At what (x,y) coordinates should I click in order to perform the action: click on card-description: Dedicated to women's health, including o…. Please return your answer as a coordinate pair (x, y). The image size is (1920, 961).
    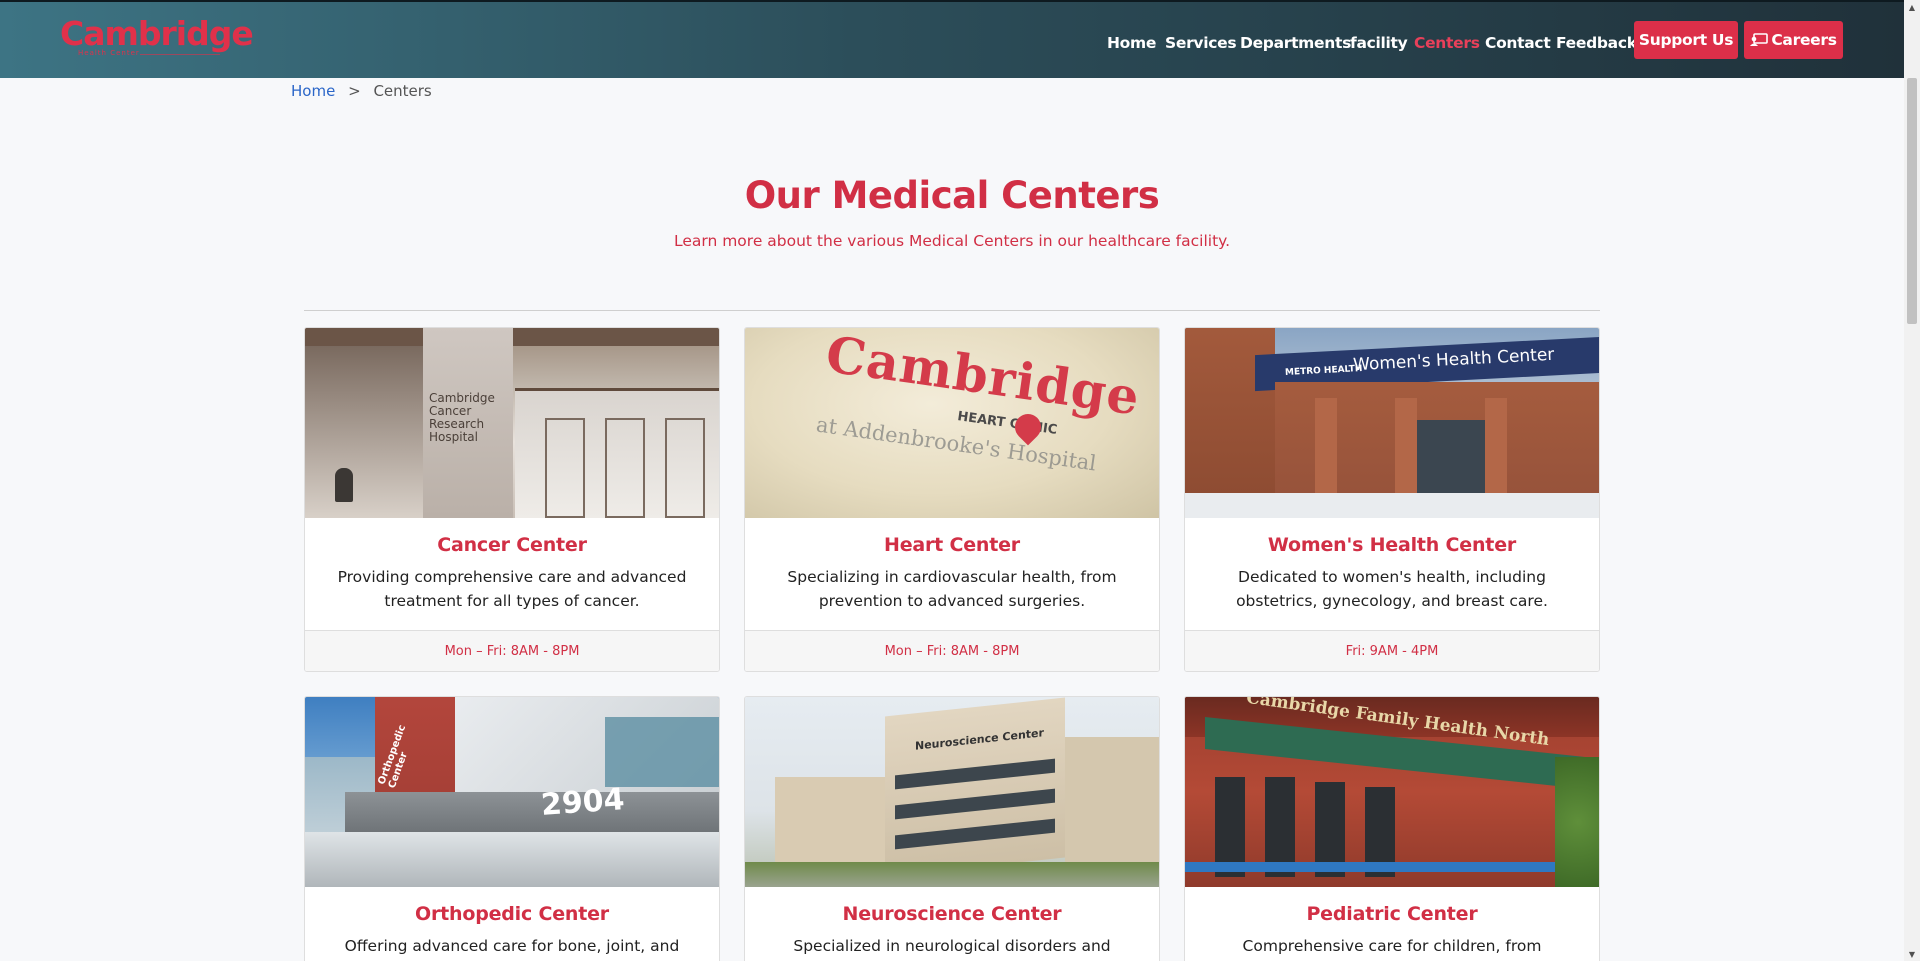
    Looking at the image, I should click on (1392, 589).